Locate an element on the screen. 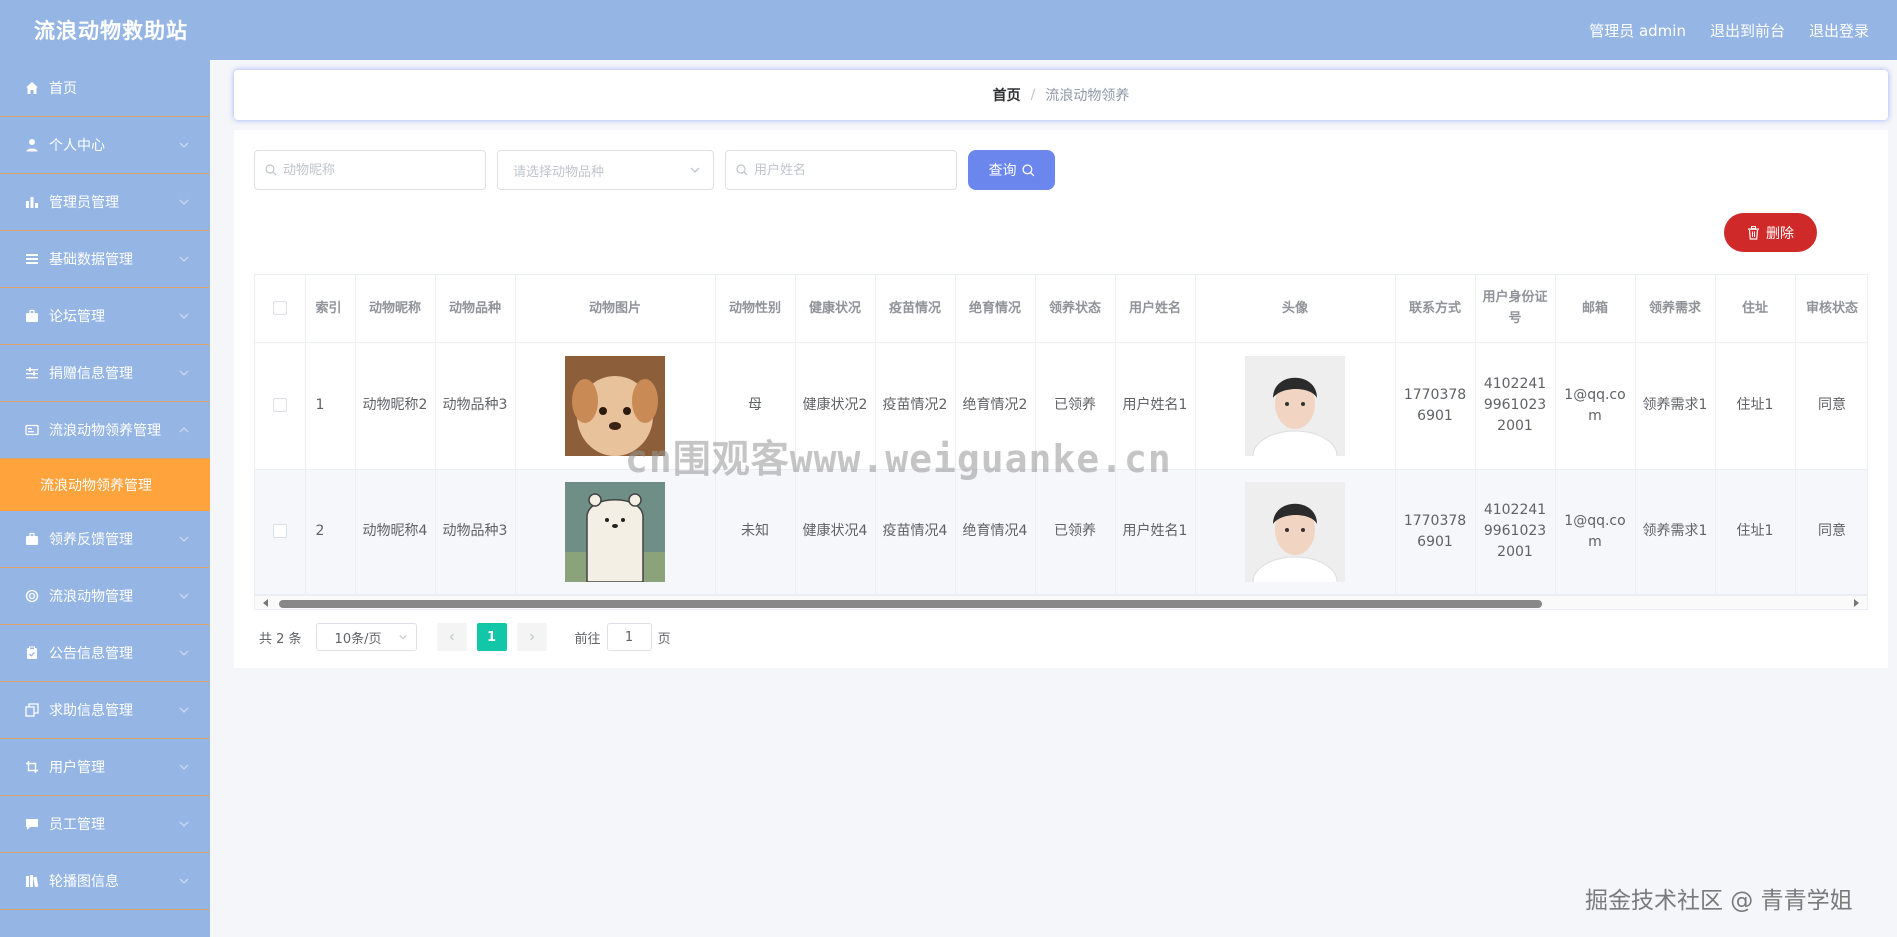 The width and height of the screenshot is (1897, 937). sidebar-item-label: 轮播图信息 is located at coordinates (84, 882).